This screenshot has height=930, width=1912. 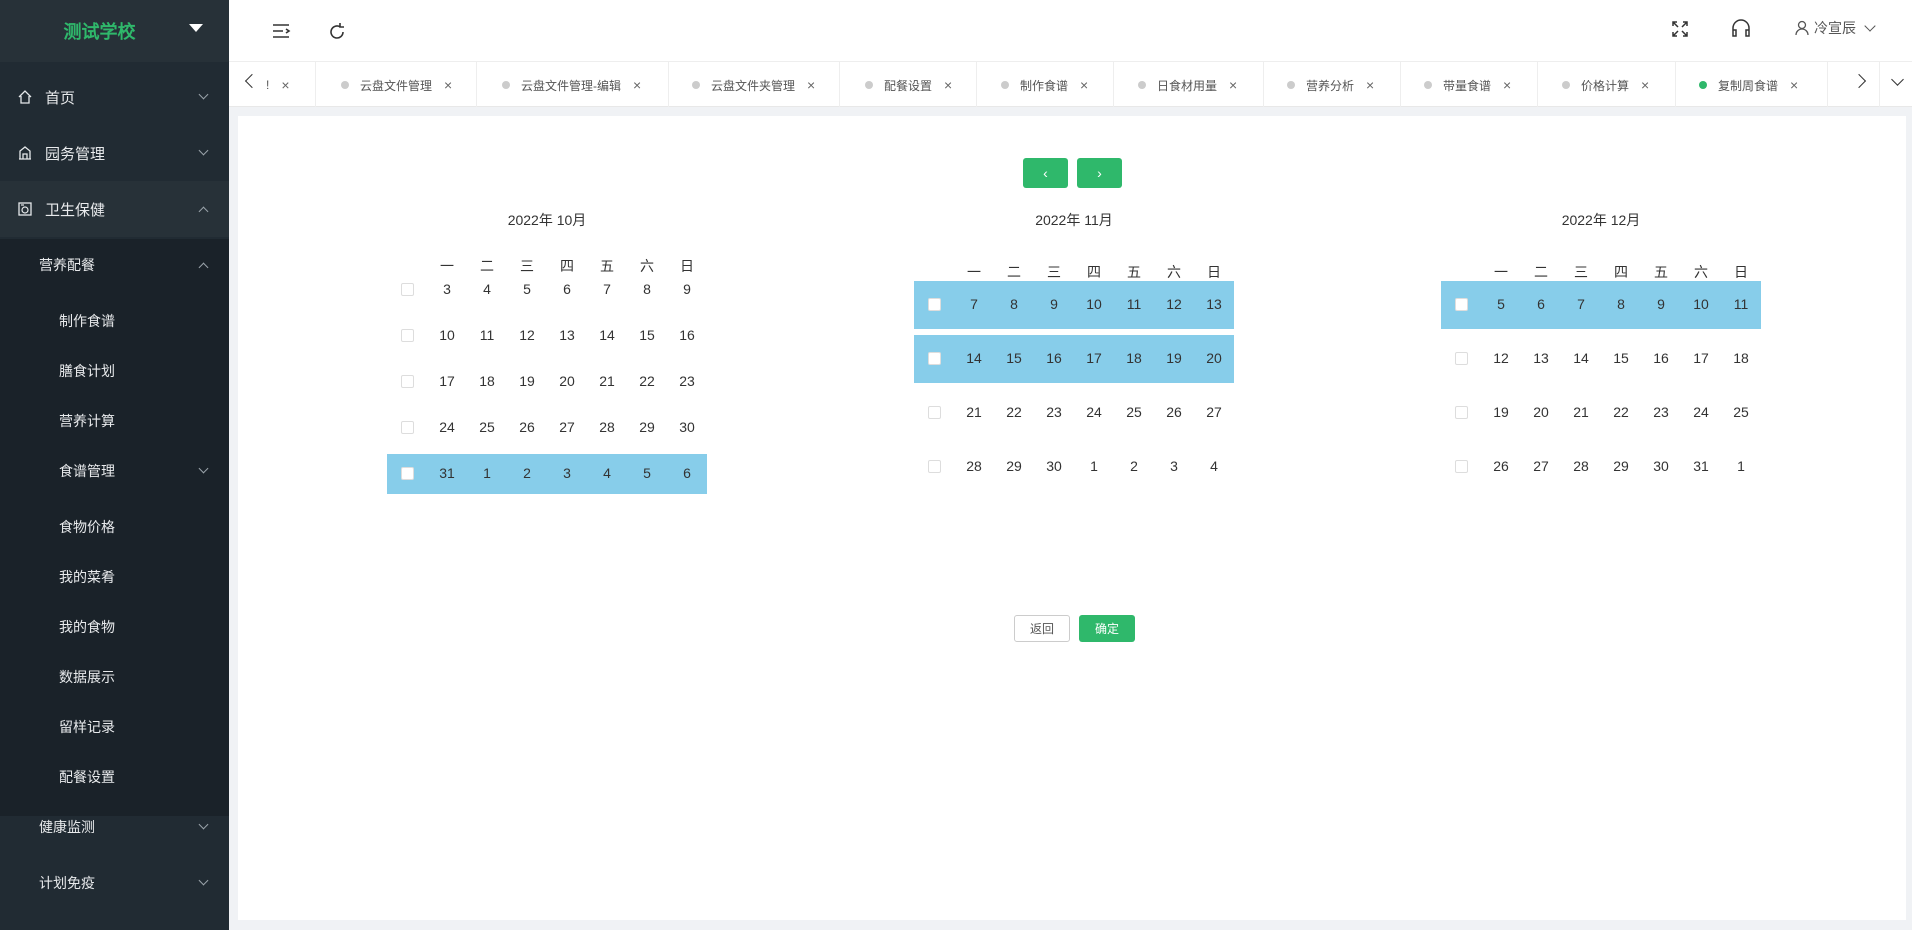 What do you see at coordinates (114, 577) in the screenshot?
I see `sidebar-item-my-dishes: 我的菜肴` at bounding box center [114, 577].